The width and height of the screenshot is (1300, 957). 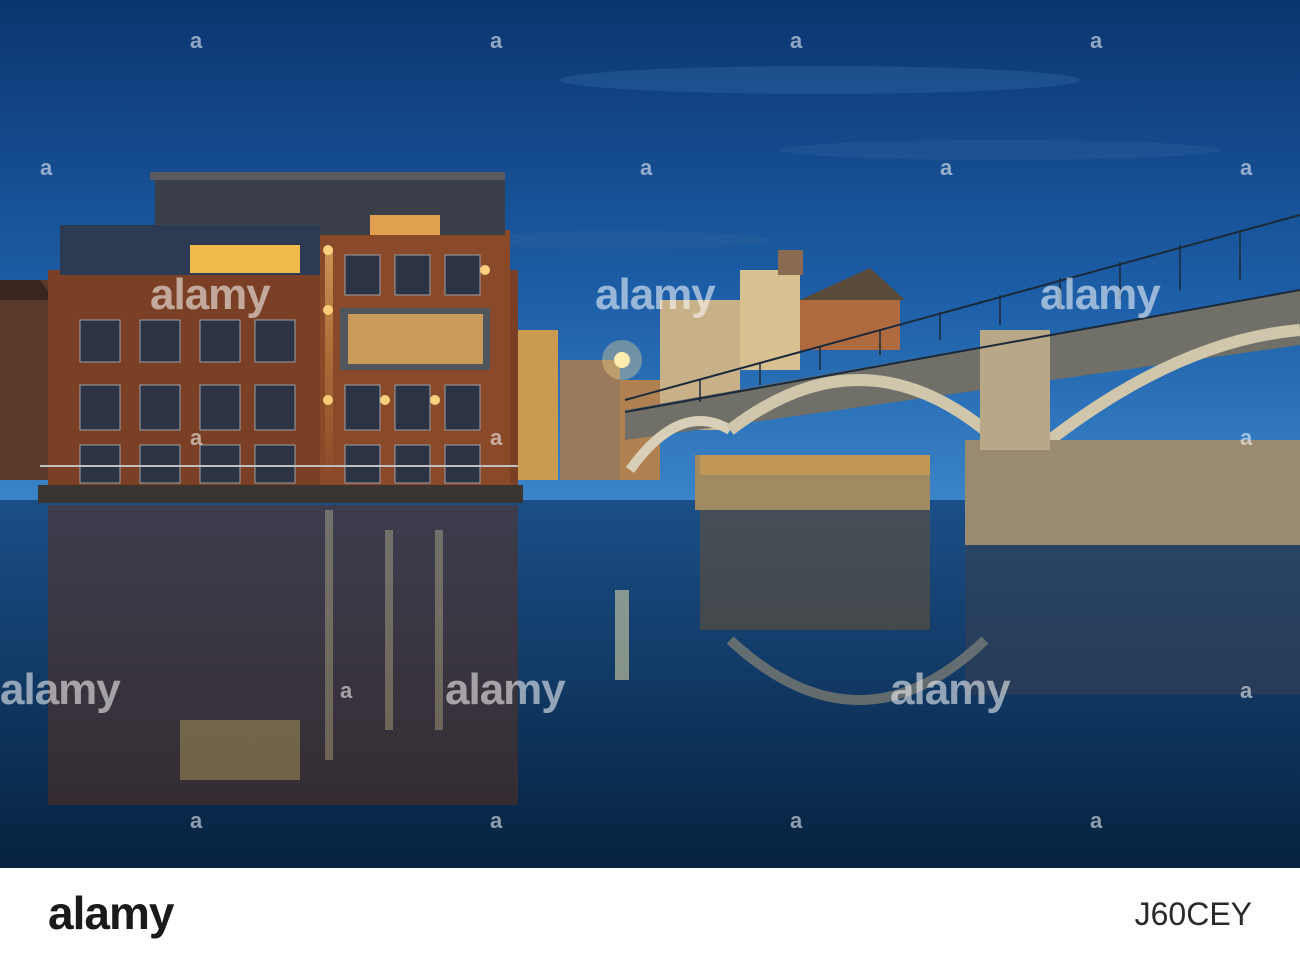 I want to click on alamy-logo: alamy, so click(x=111, y=913).